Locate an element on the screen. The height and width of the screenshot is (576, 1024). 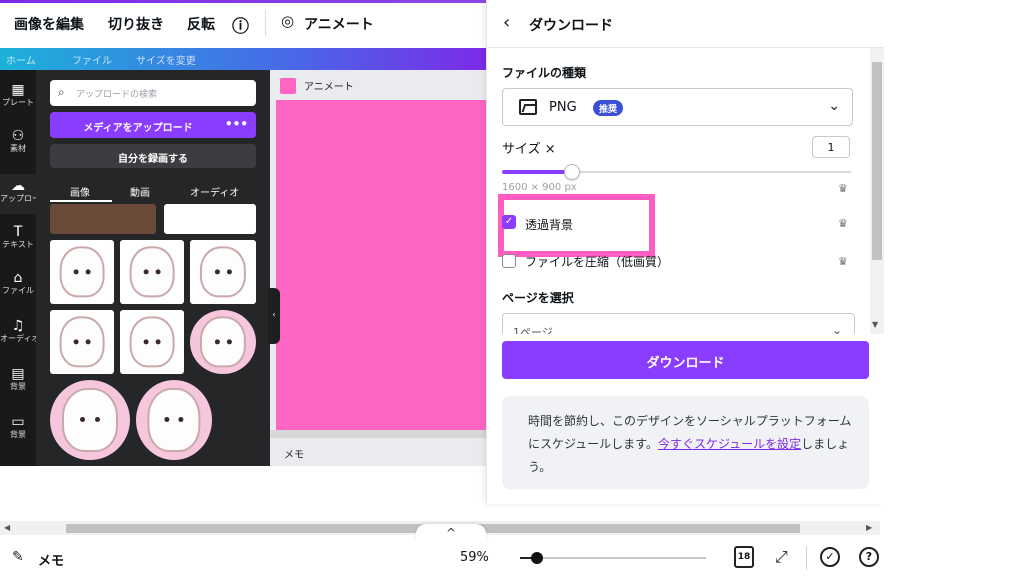
rail-files: ⌂ ファイル is located at coordinates (18, 286).